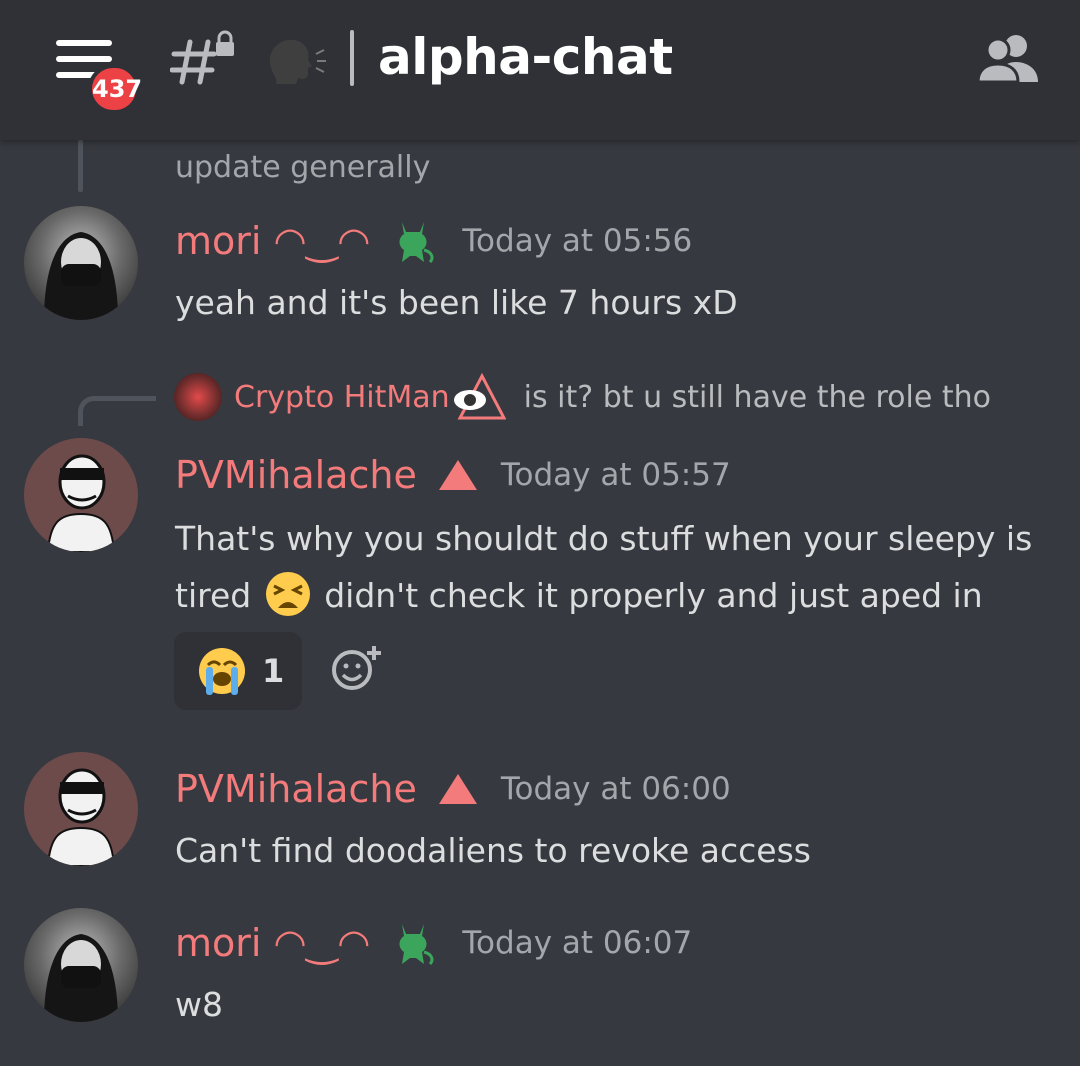  Describe the element at coordinates (303, 167) in the screenshot. I see `partial-message-text: update generally` at that location.